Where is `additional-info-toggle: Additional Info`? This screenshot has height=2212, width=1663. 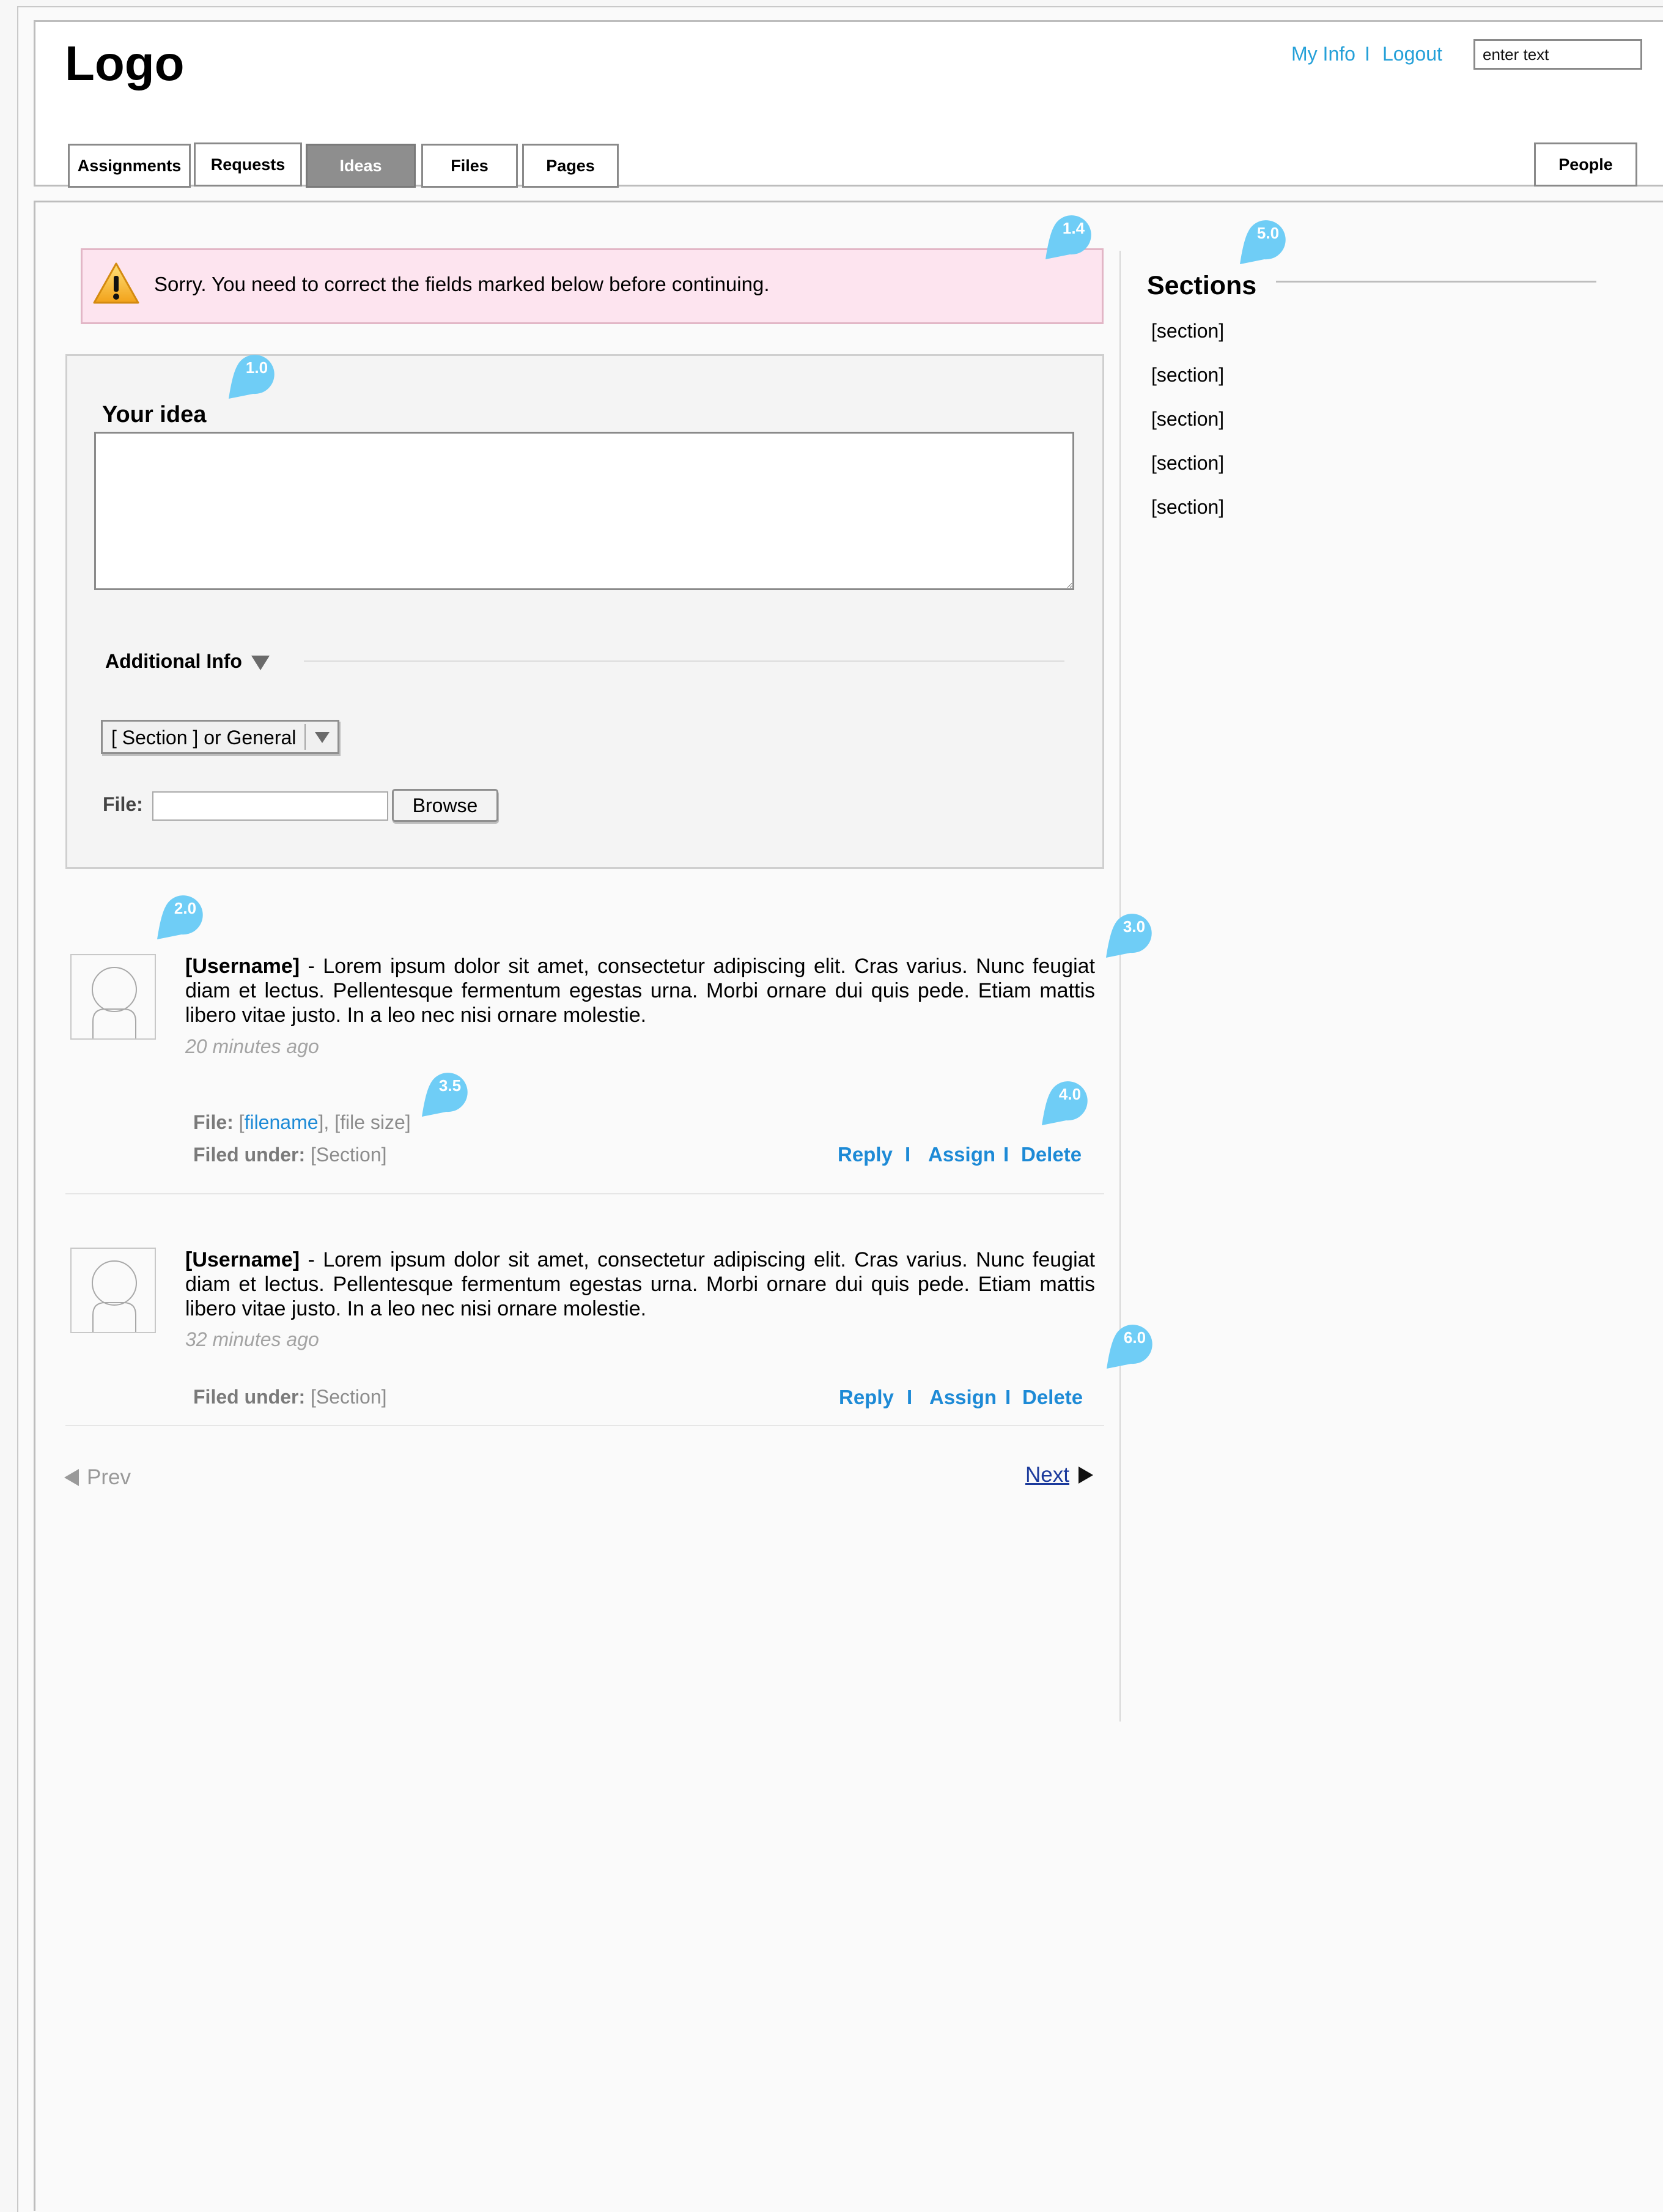 additional-info-toggle: Additional Info is located at coordinates (173, 661).